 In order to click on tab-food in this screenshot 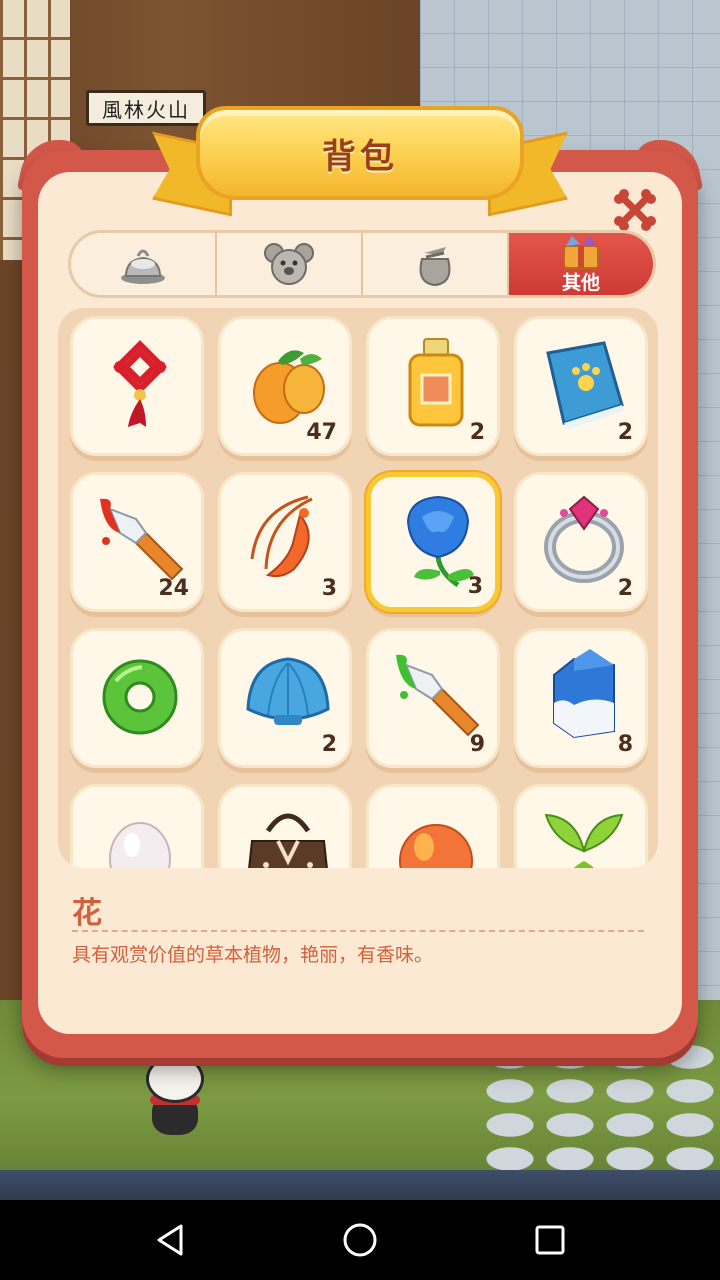, I will do `click(144, 264)`.